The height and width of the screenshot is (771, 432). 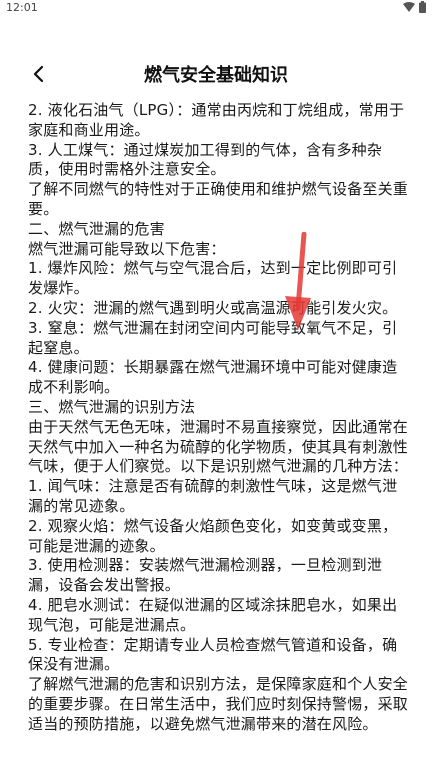 I want to click on article-line: 2. 火灾：泄漏的燃气遇到明火或高温源可能引发火灾。, so click(x=213, y=307).